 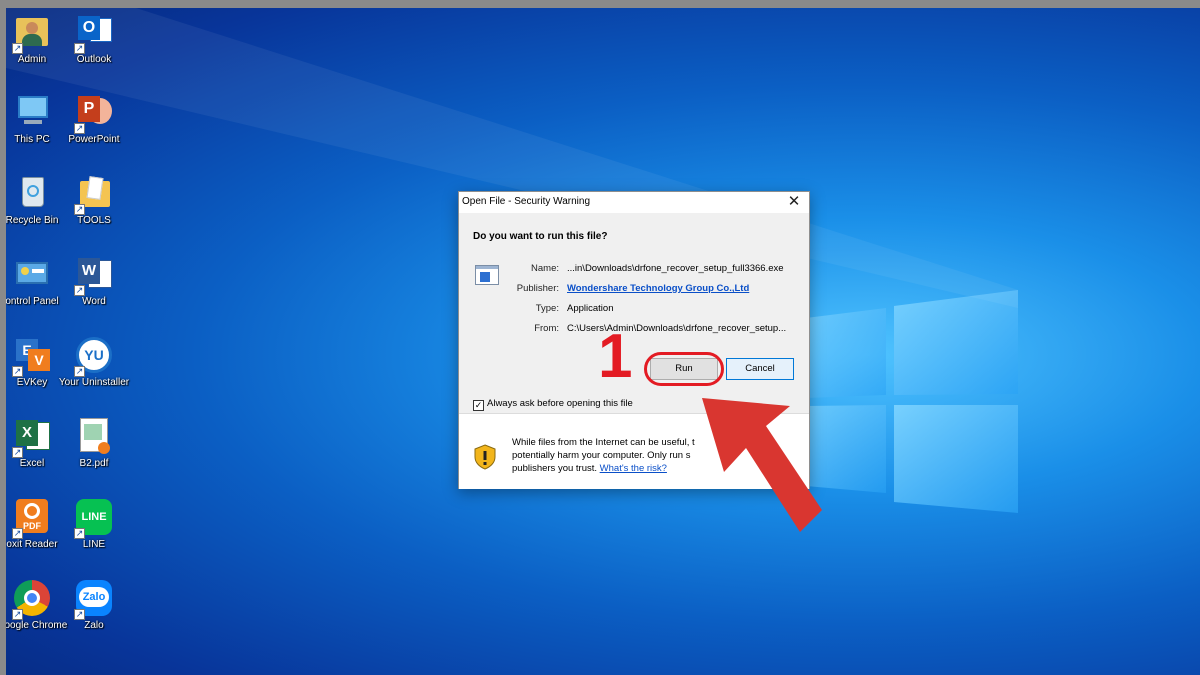 I want to click on type-label: Type:, so click(x=547, y=308).